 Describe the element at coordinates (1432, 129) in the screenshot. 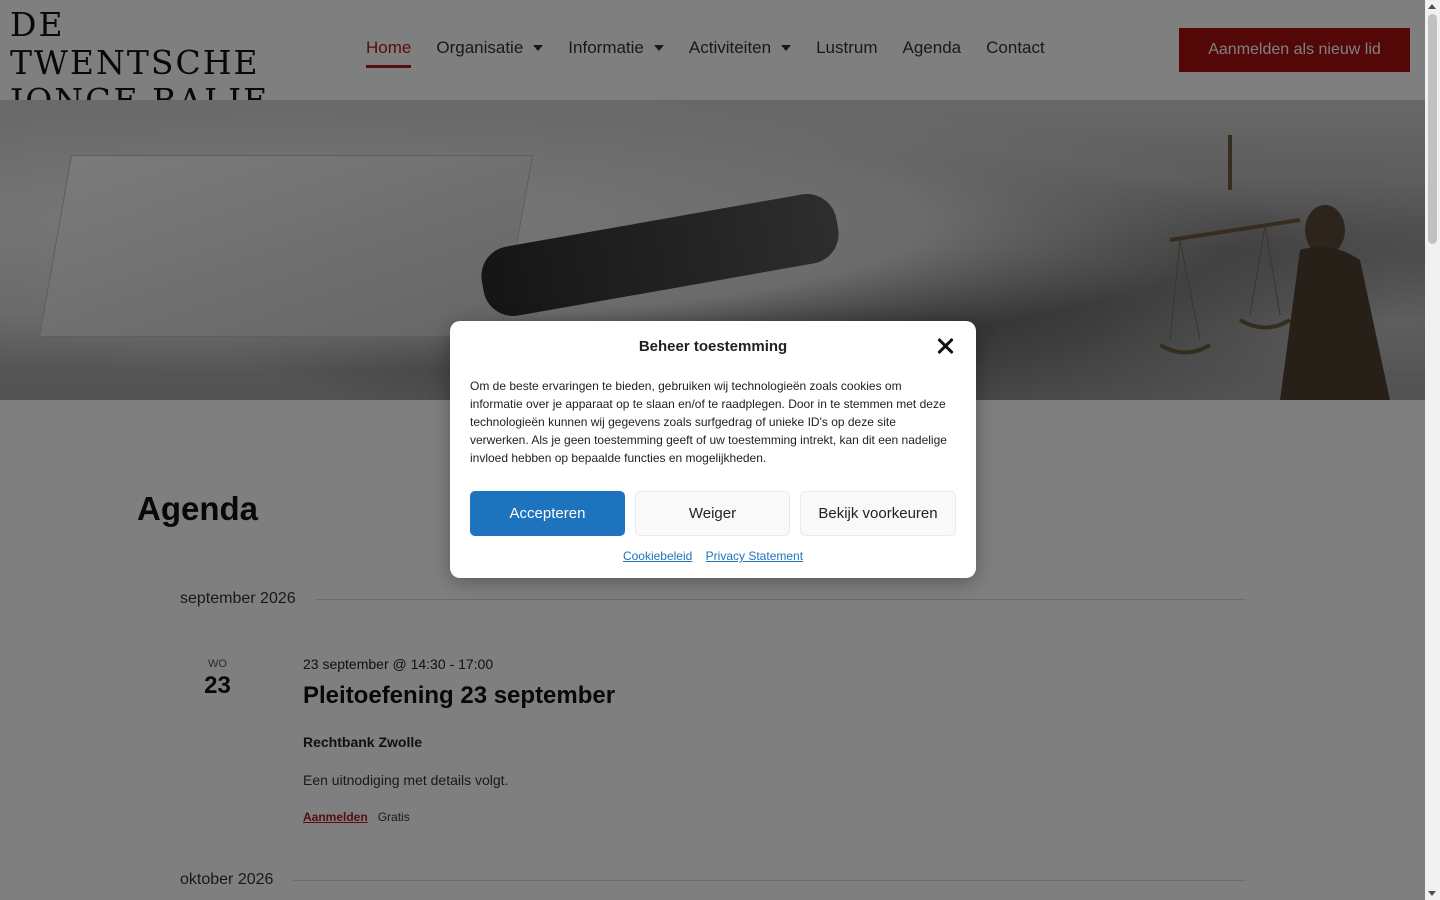

I see `scrollbar-thumb` at that location.